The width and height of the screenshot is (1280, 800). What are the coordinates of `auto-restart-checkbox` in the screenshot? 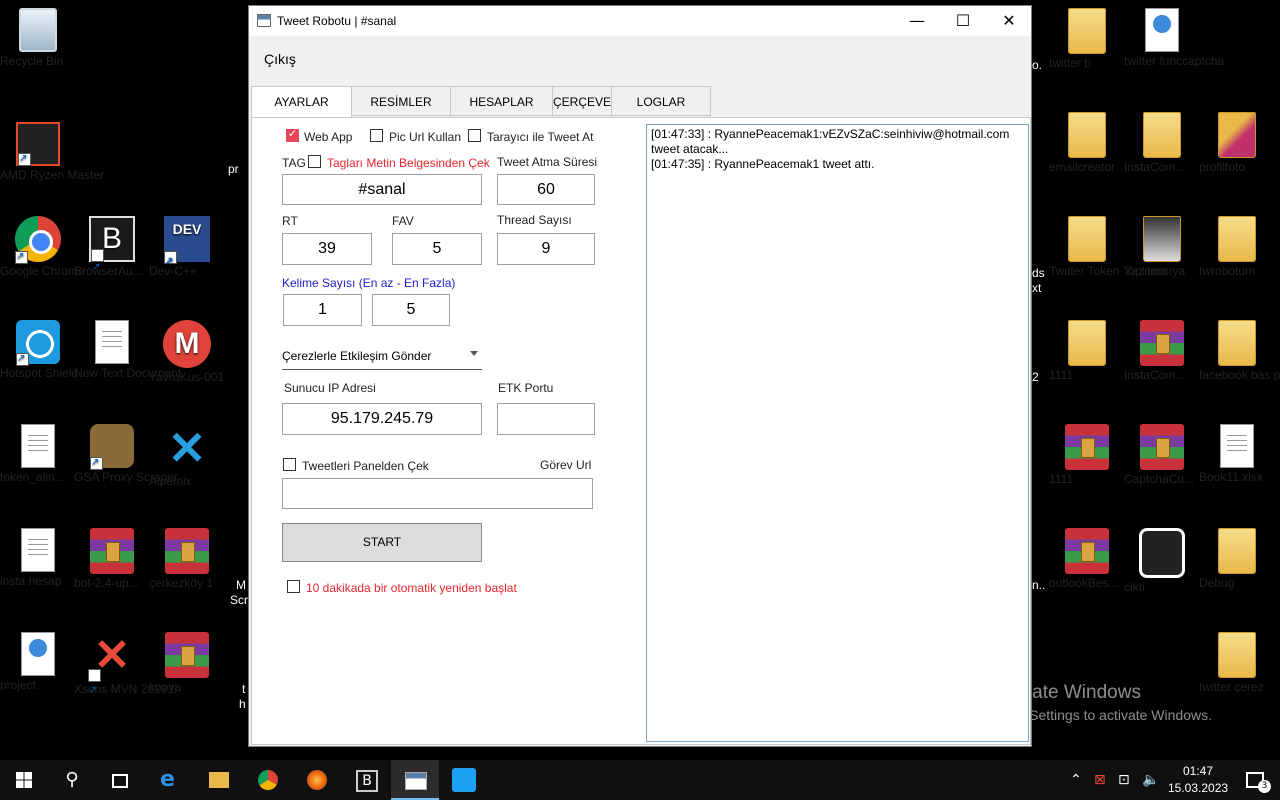 It's located at (293, 586).